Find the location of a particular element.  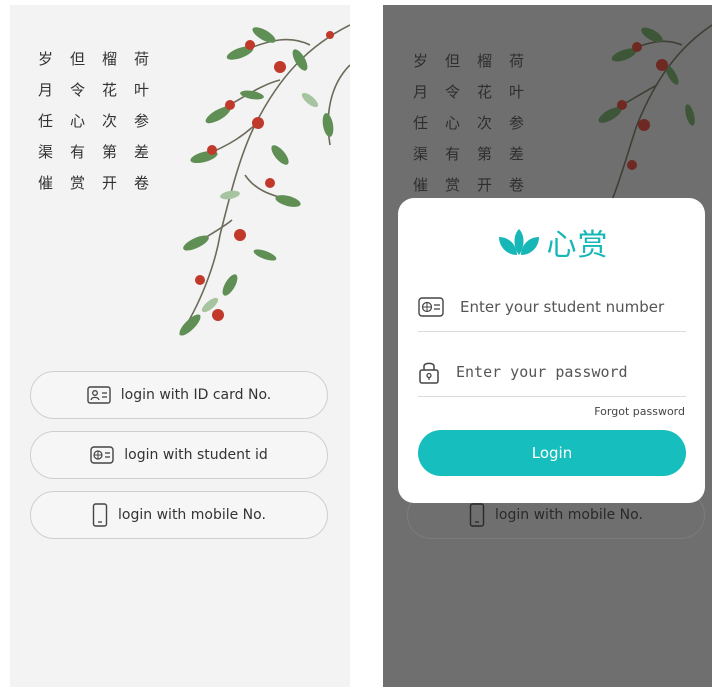

brand-logo: 心赏 is located at coordinates (551, 242).